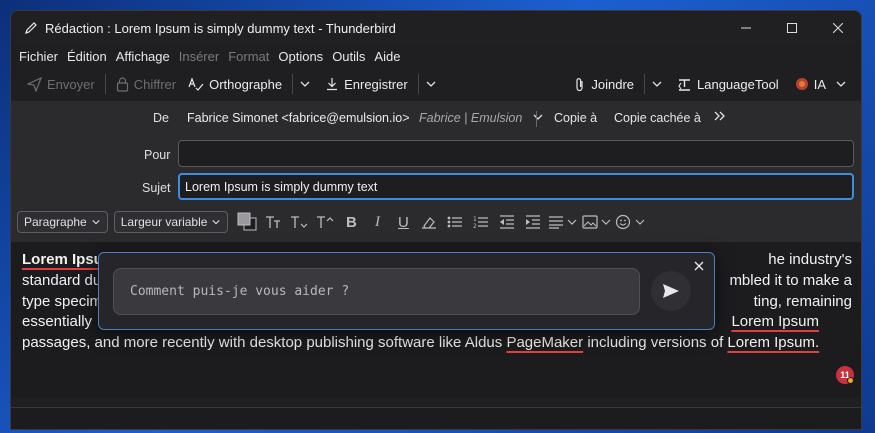 This screenshot has height=433, width=875. I want to click on insert-image-icon, so click(597, 222).